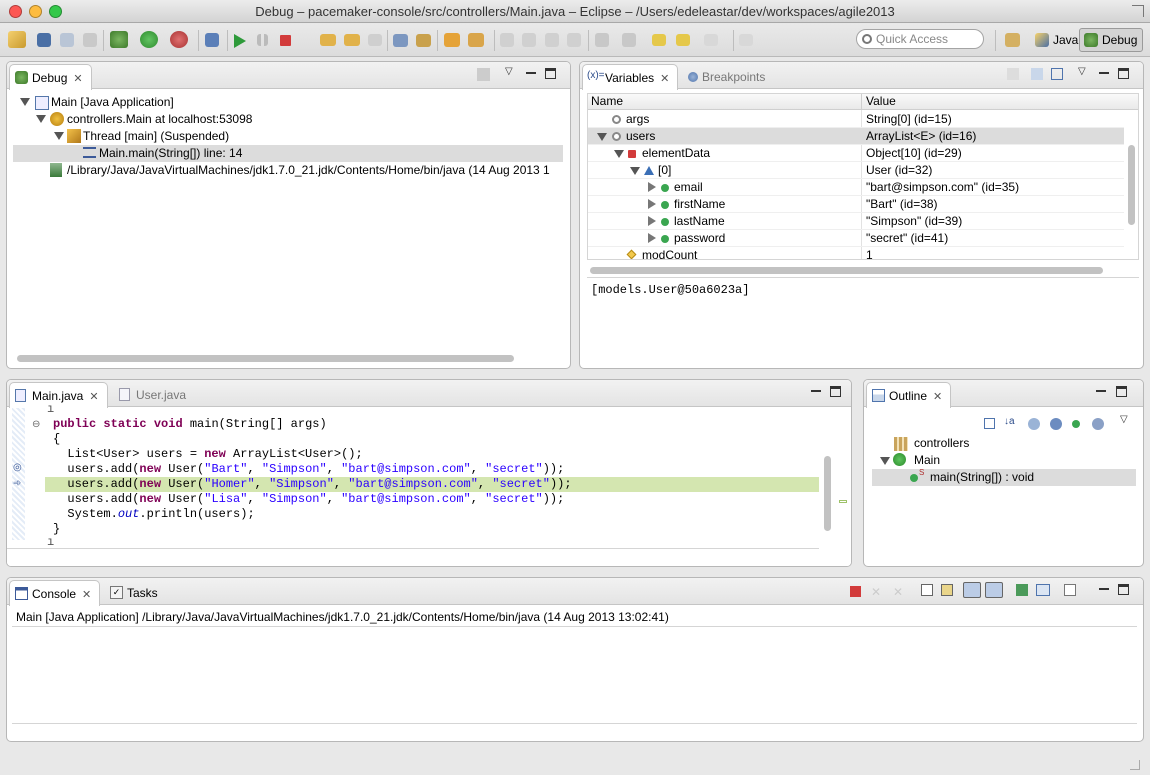 Image resolution: width=1150 pixels, height=775 pixels. Describe the element at coordinates (50, 77) in the screenshot. I see `tab-debug: Debug ✕` at that location.